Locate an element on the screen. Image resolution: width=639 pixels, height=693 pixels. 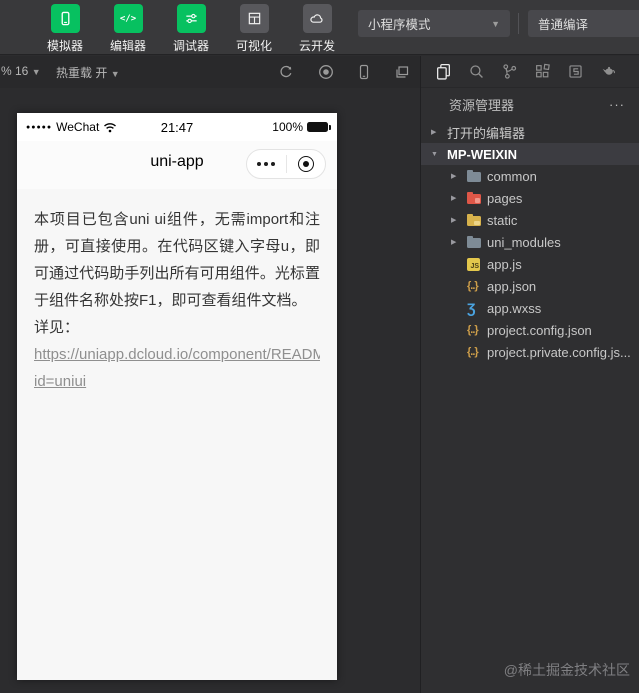
debugger-label: 调试器 is located at coordinates (190, 46).